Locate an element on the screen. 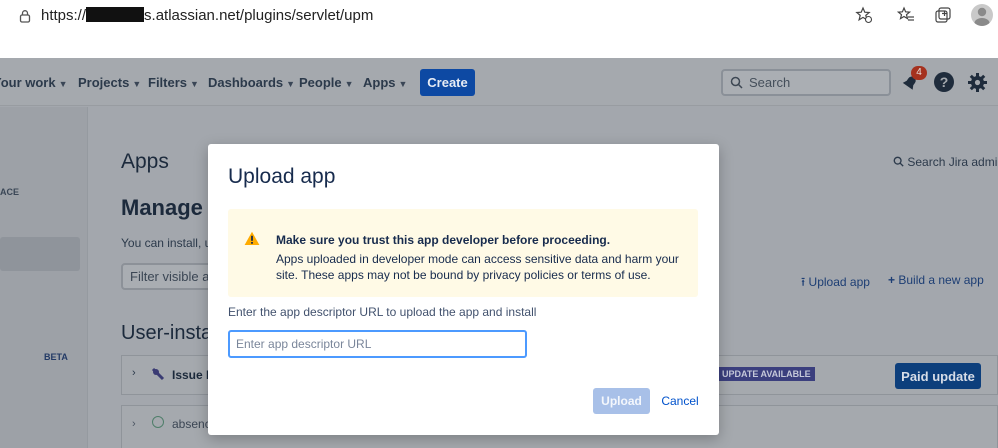 Image resolution: width=998 pixels, height=448 pixels. favorites-icon is located at coordinates (906, 15).